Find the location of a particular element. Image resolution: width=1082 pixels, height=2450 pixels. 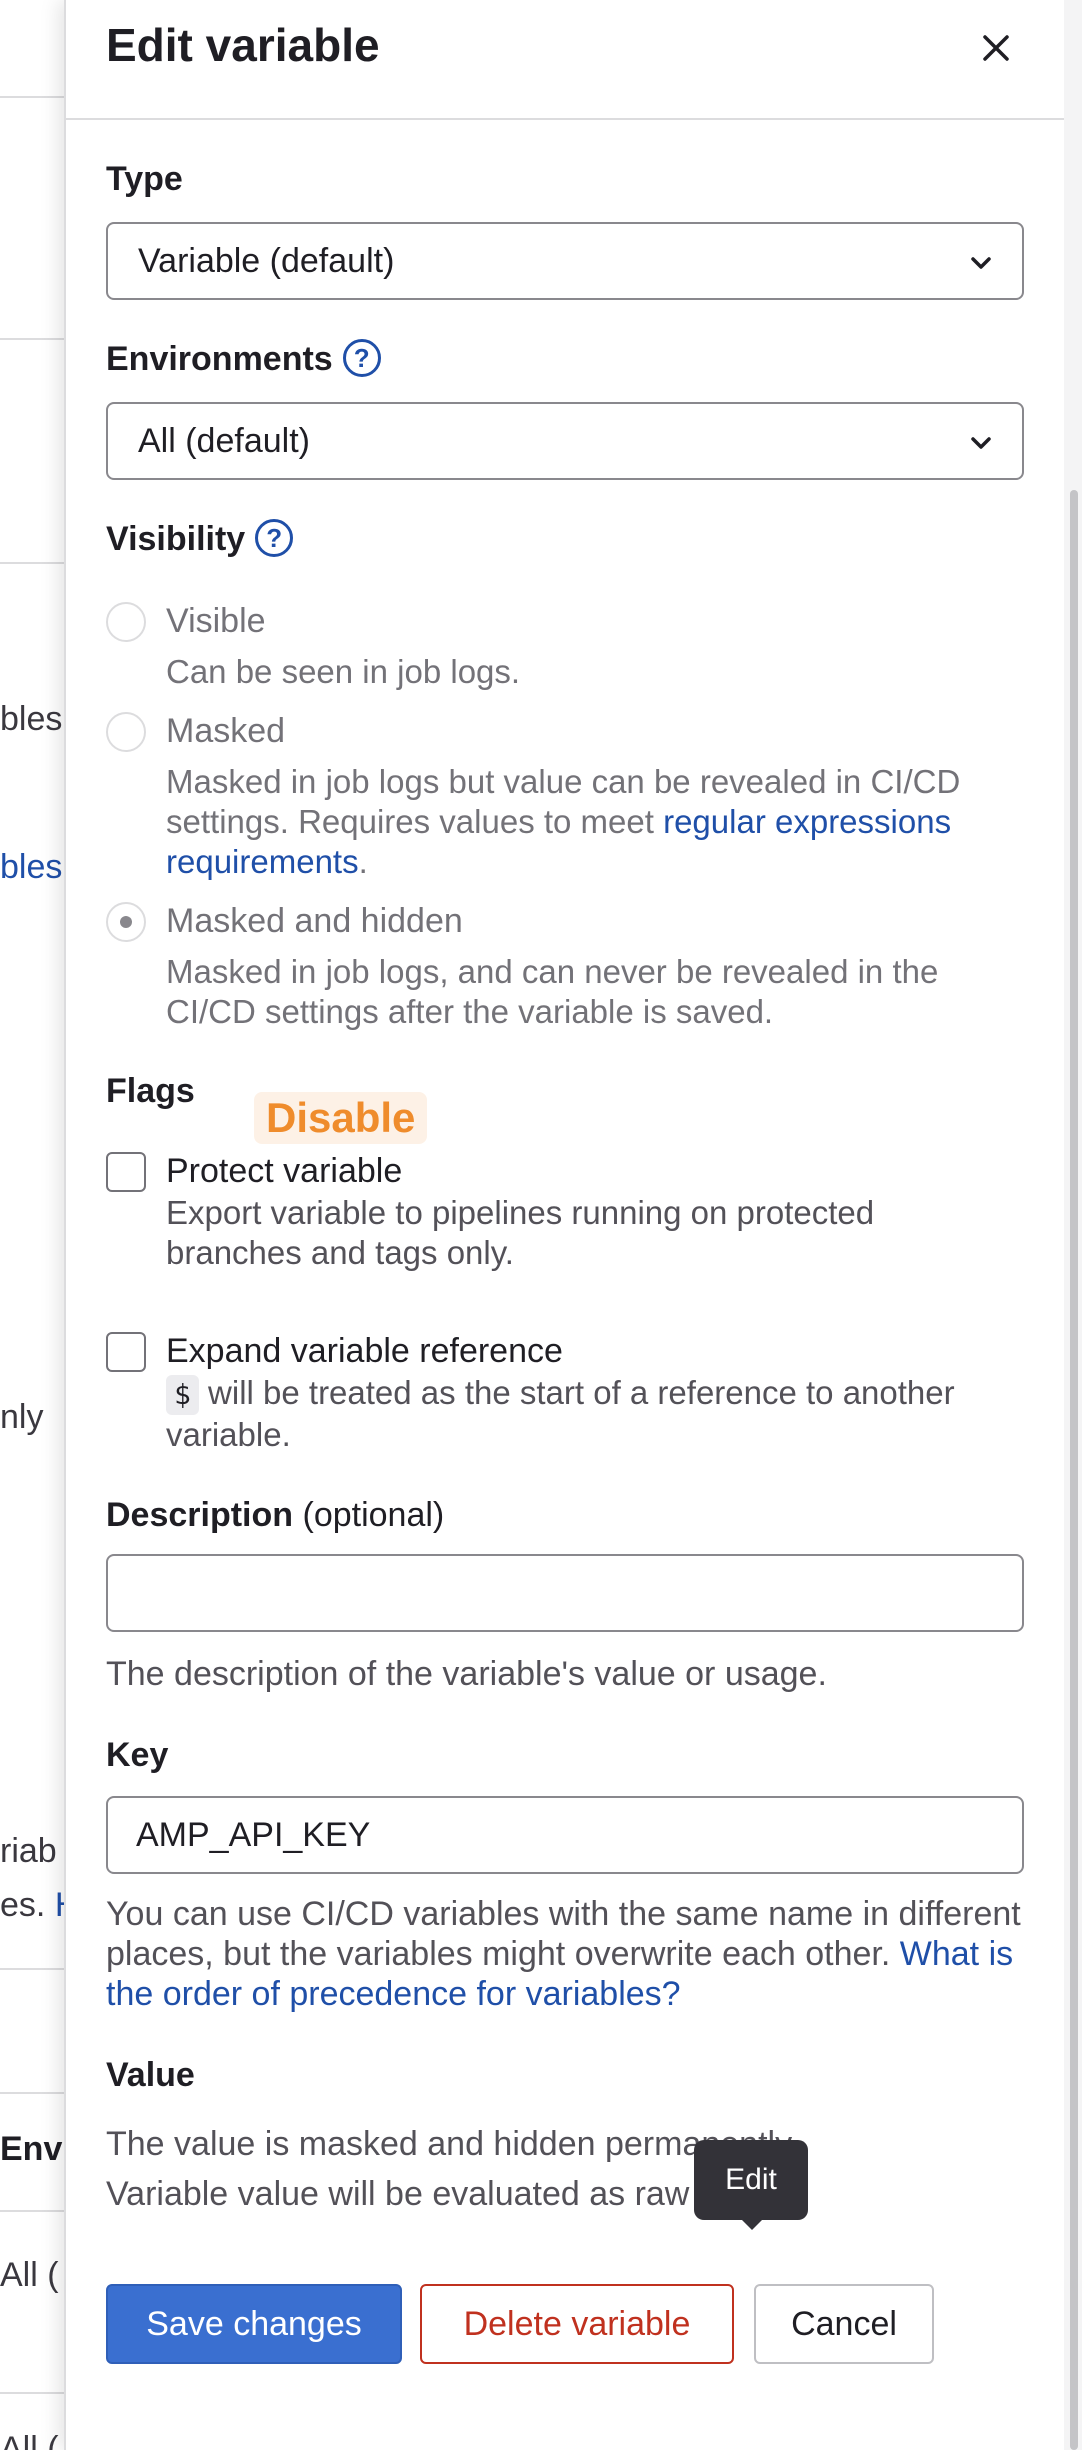

value-label: Value is located at coordinates (150, 2075).